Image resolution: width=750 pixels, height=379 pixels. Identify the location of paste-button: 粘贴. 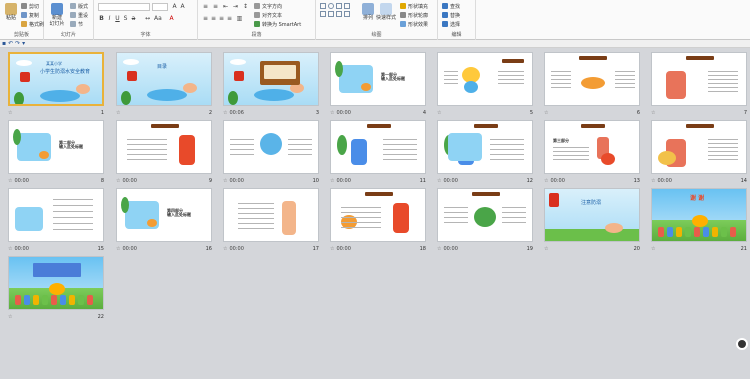
(11, 14).